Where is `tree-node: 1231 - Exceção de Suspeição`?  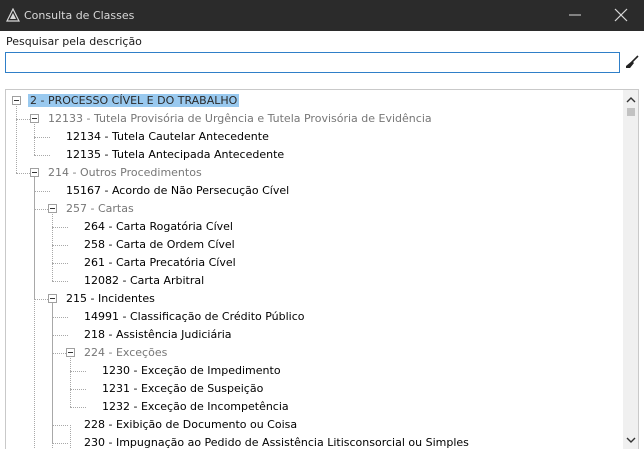
tree-node: 1231 - Exceção de Suspeição is located at coordinates (182, 389).